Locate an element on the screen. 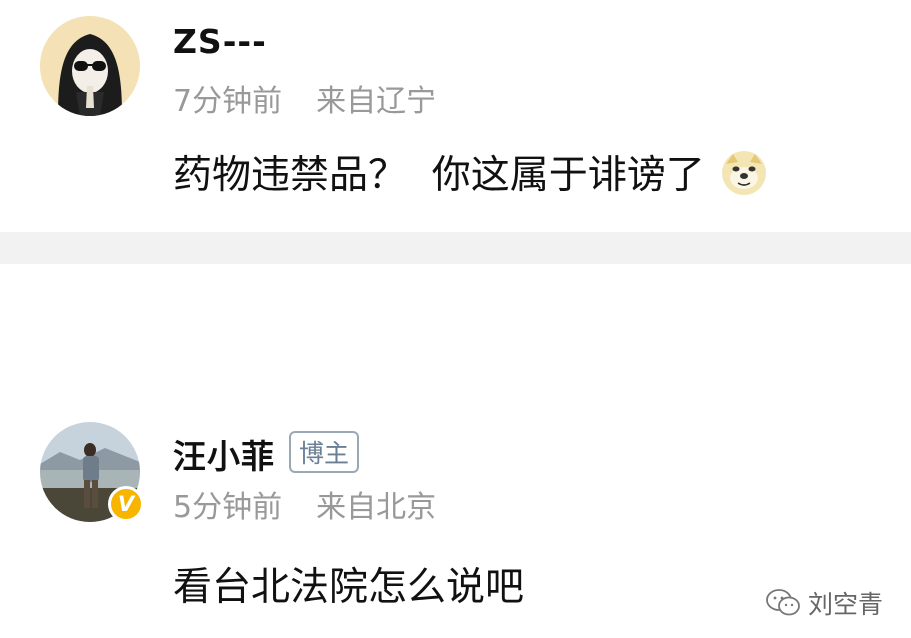 This screenshot has height=638, width=911. comment-meta: 5分钟前 来自北京 is located at coordinates (304, 504).